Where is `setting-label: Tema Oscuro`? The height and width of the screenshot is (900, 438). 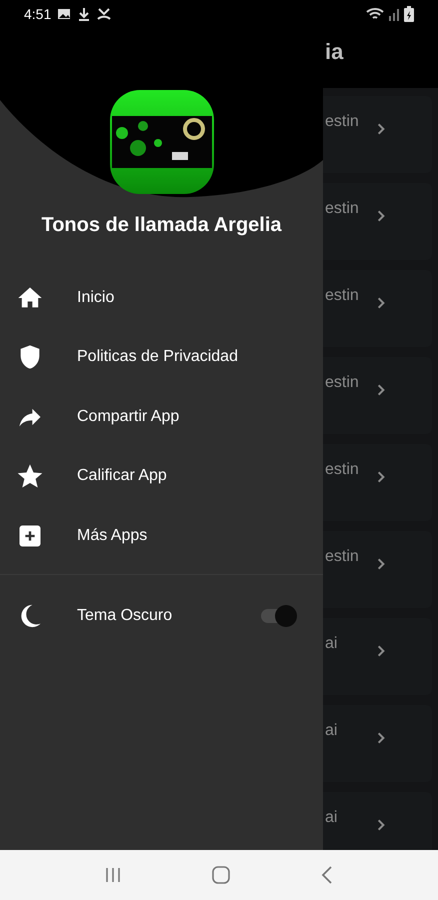
setting-label: Tema Oscuro is located at coordinates (125, 616).